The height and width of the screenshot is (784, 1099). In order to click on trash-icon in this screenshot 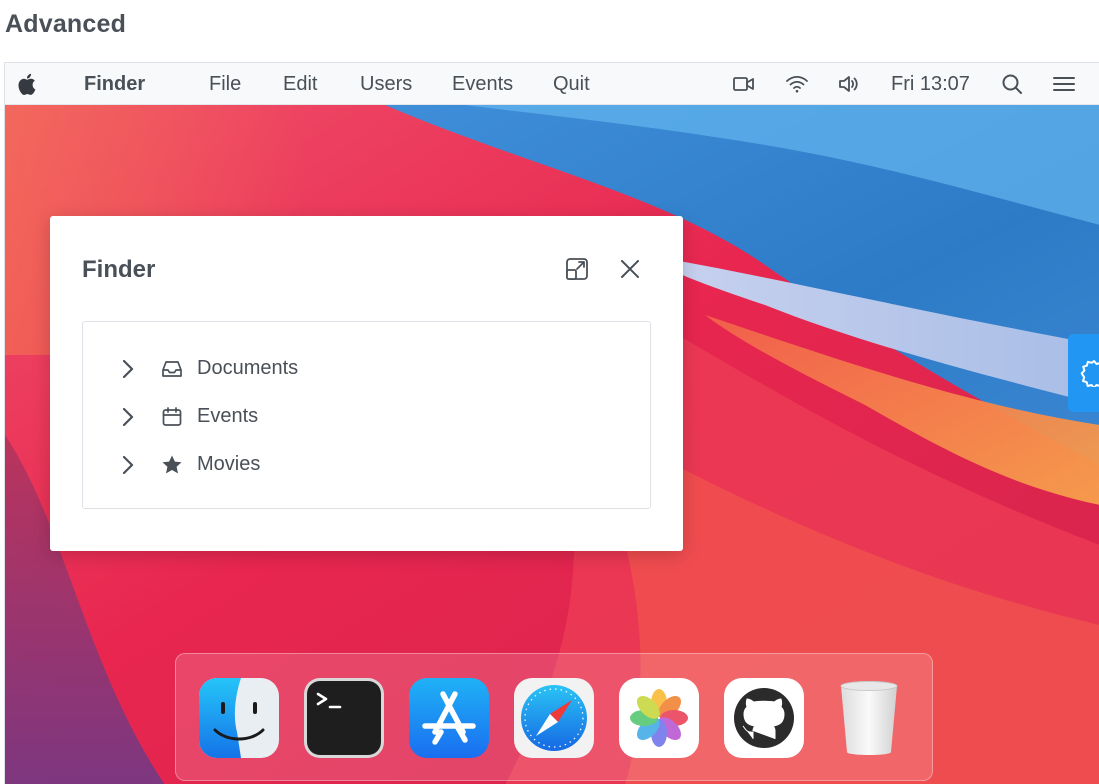, I will do `click(869, 718)`.